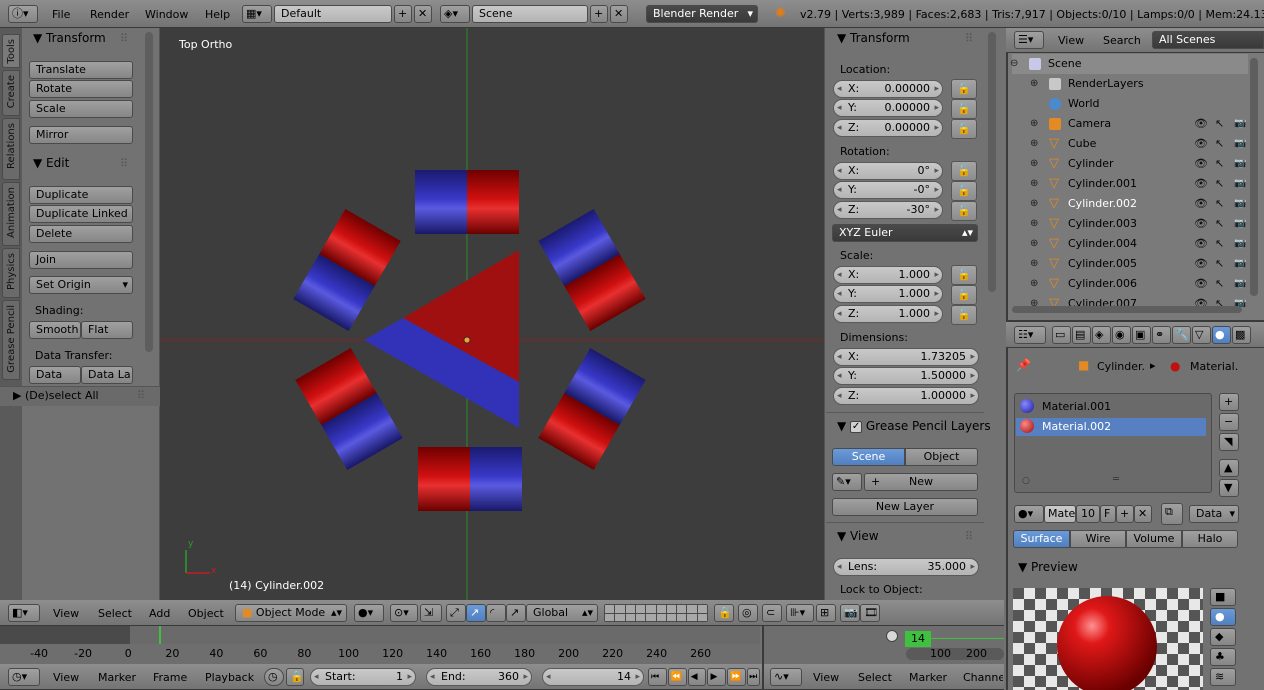 This screenshot has width=1264, height=690. Describe the element at coordinates (964, 295) in the screenshot. I see `lock-scale-y-icon: 🔓` at that location.